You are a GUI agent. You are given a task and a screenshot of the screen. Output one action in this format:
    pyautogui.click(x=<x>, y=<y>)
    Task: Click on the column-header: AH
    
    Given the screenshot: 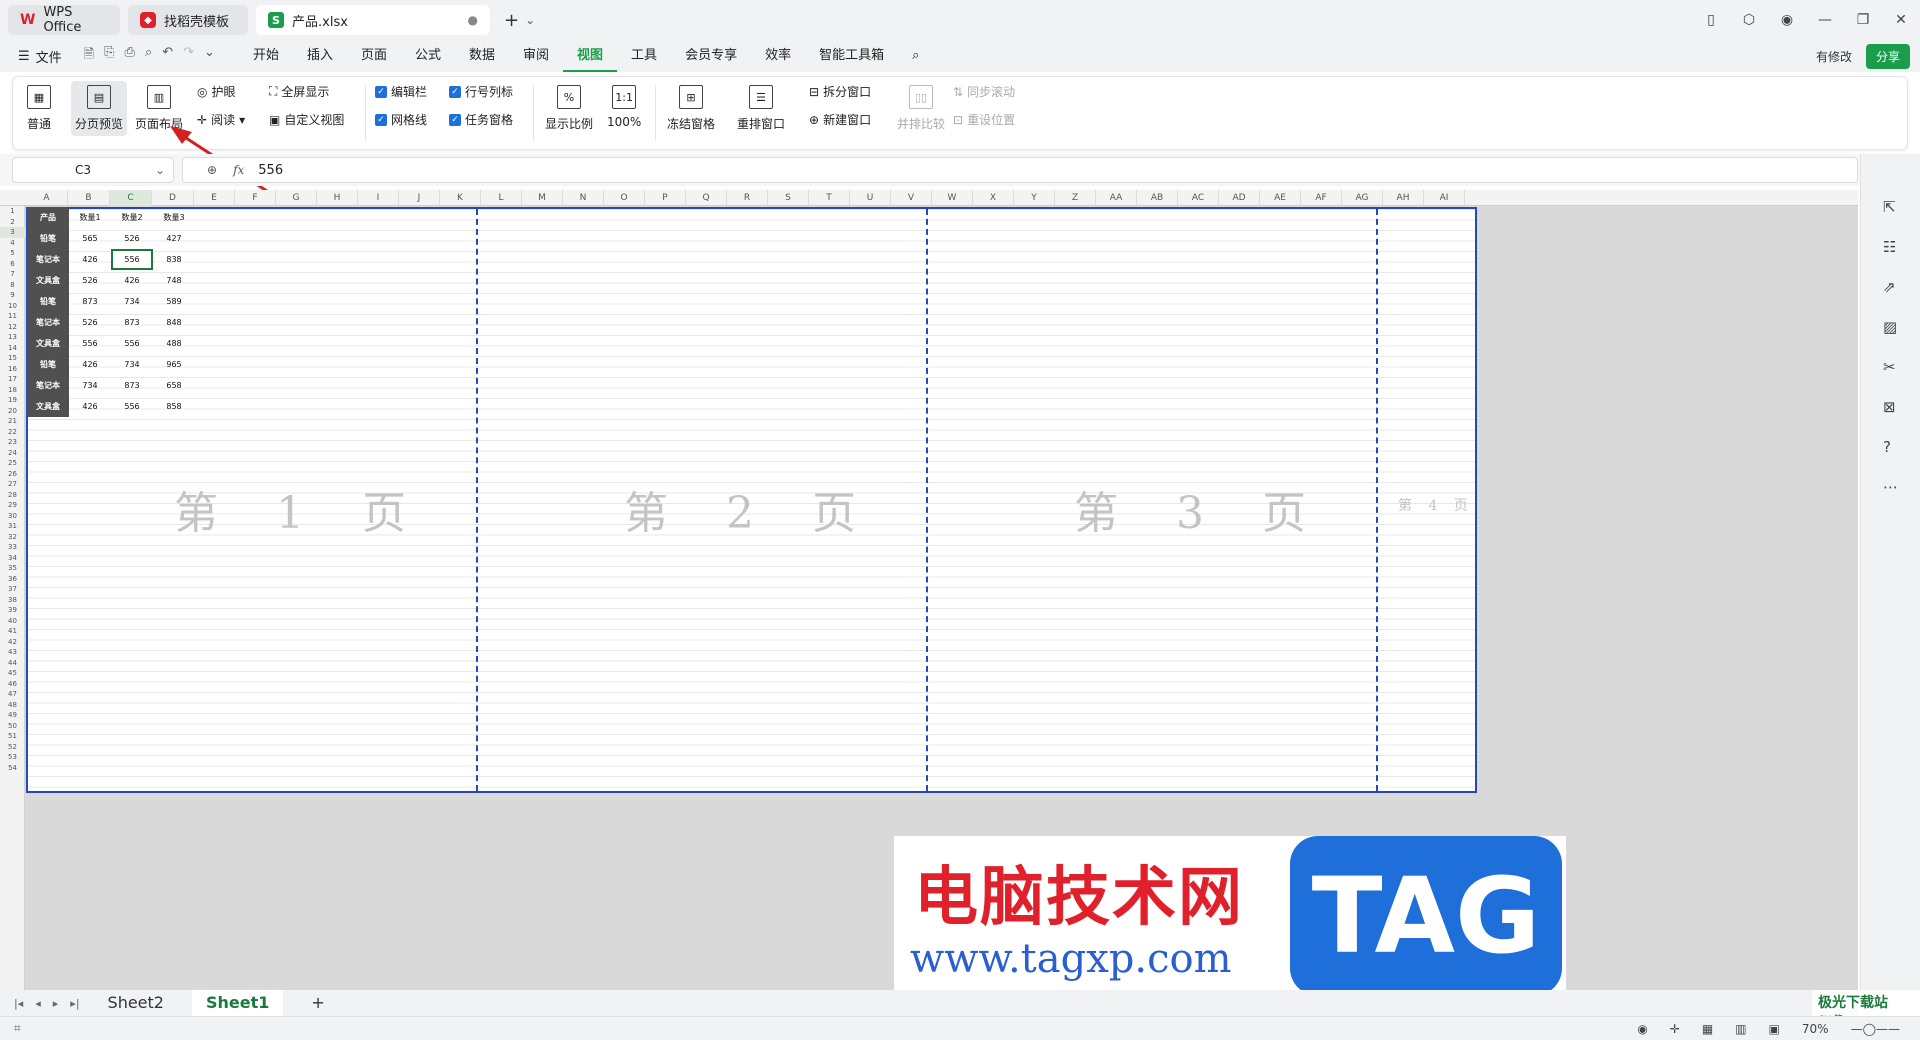 What is the action you would take?
    pyautogui.click(x=1403, y=198)
    